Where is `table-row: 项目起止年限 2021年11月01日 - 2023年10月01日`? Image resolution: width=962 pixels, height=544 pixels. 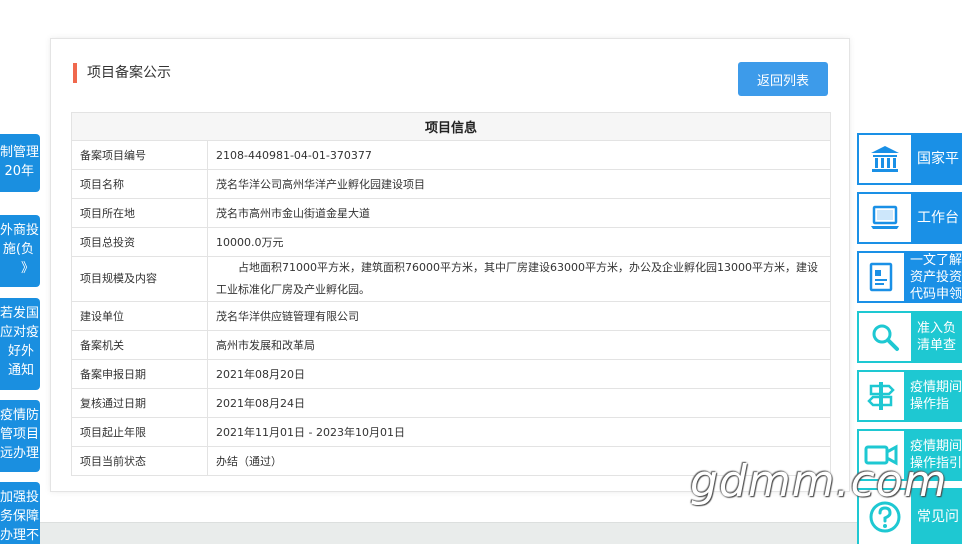 table-row: 项目起止年限 2021年11月01日 - 2023年10月01日 is located at coordinates (451, 432).